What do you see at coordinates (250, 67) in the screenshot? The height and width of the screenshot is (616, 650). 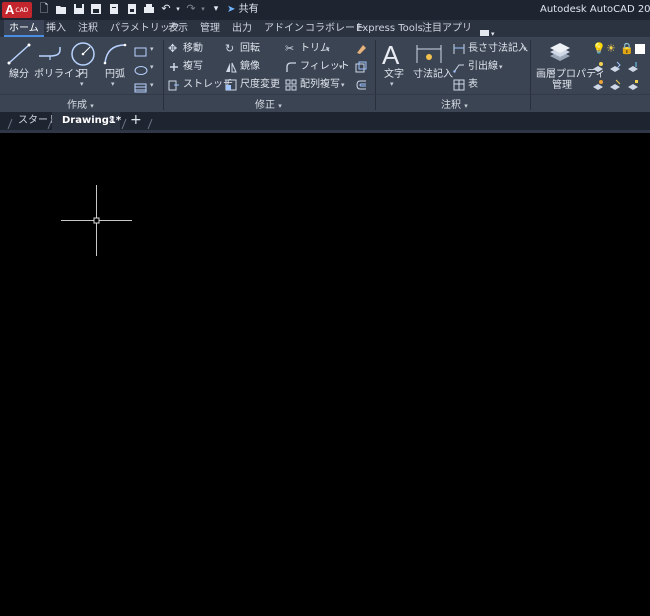 I see `mirror-label: 鏡像` at bounding box center [250, 67].